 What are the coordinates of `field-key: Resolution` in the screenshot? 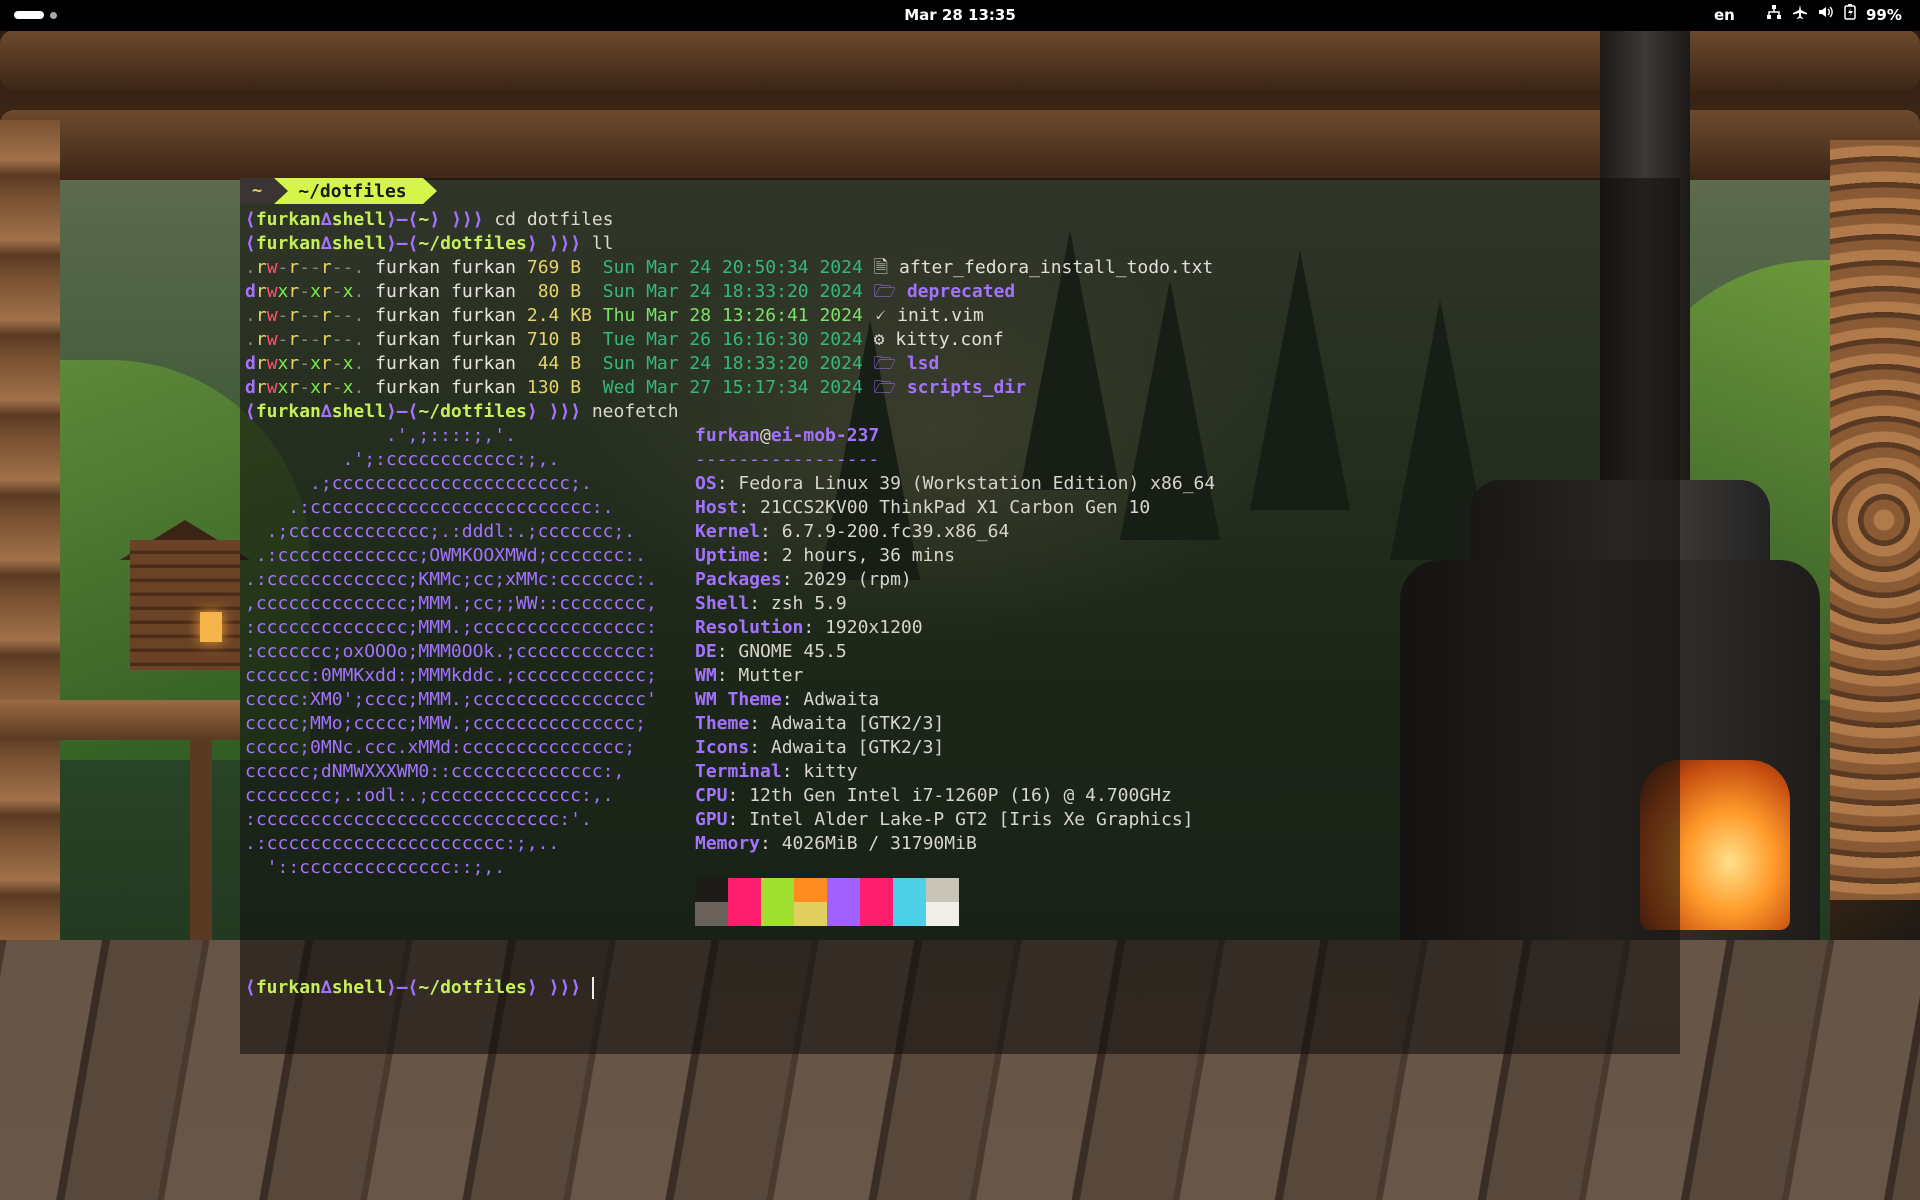 It's located at (749, 627).